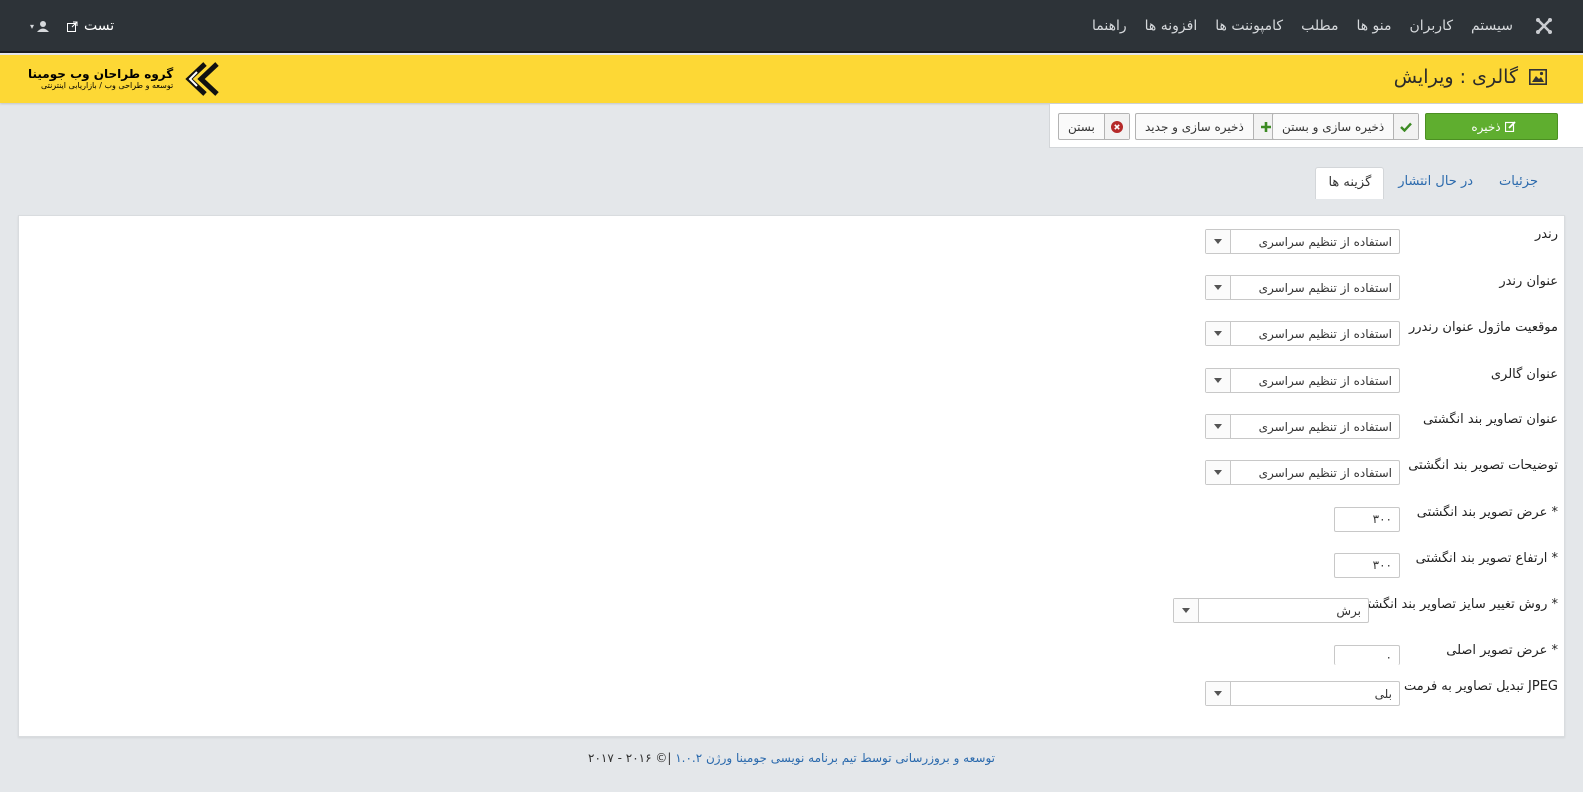 This screenshot has height=792, width=1583. What do you see at coordinates (1171, 26) in the screenshot?
I see `menu-extensions: افزونه ها` at bounding box center [1171, 26].